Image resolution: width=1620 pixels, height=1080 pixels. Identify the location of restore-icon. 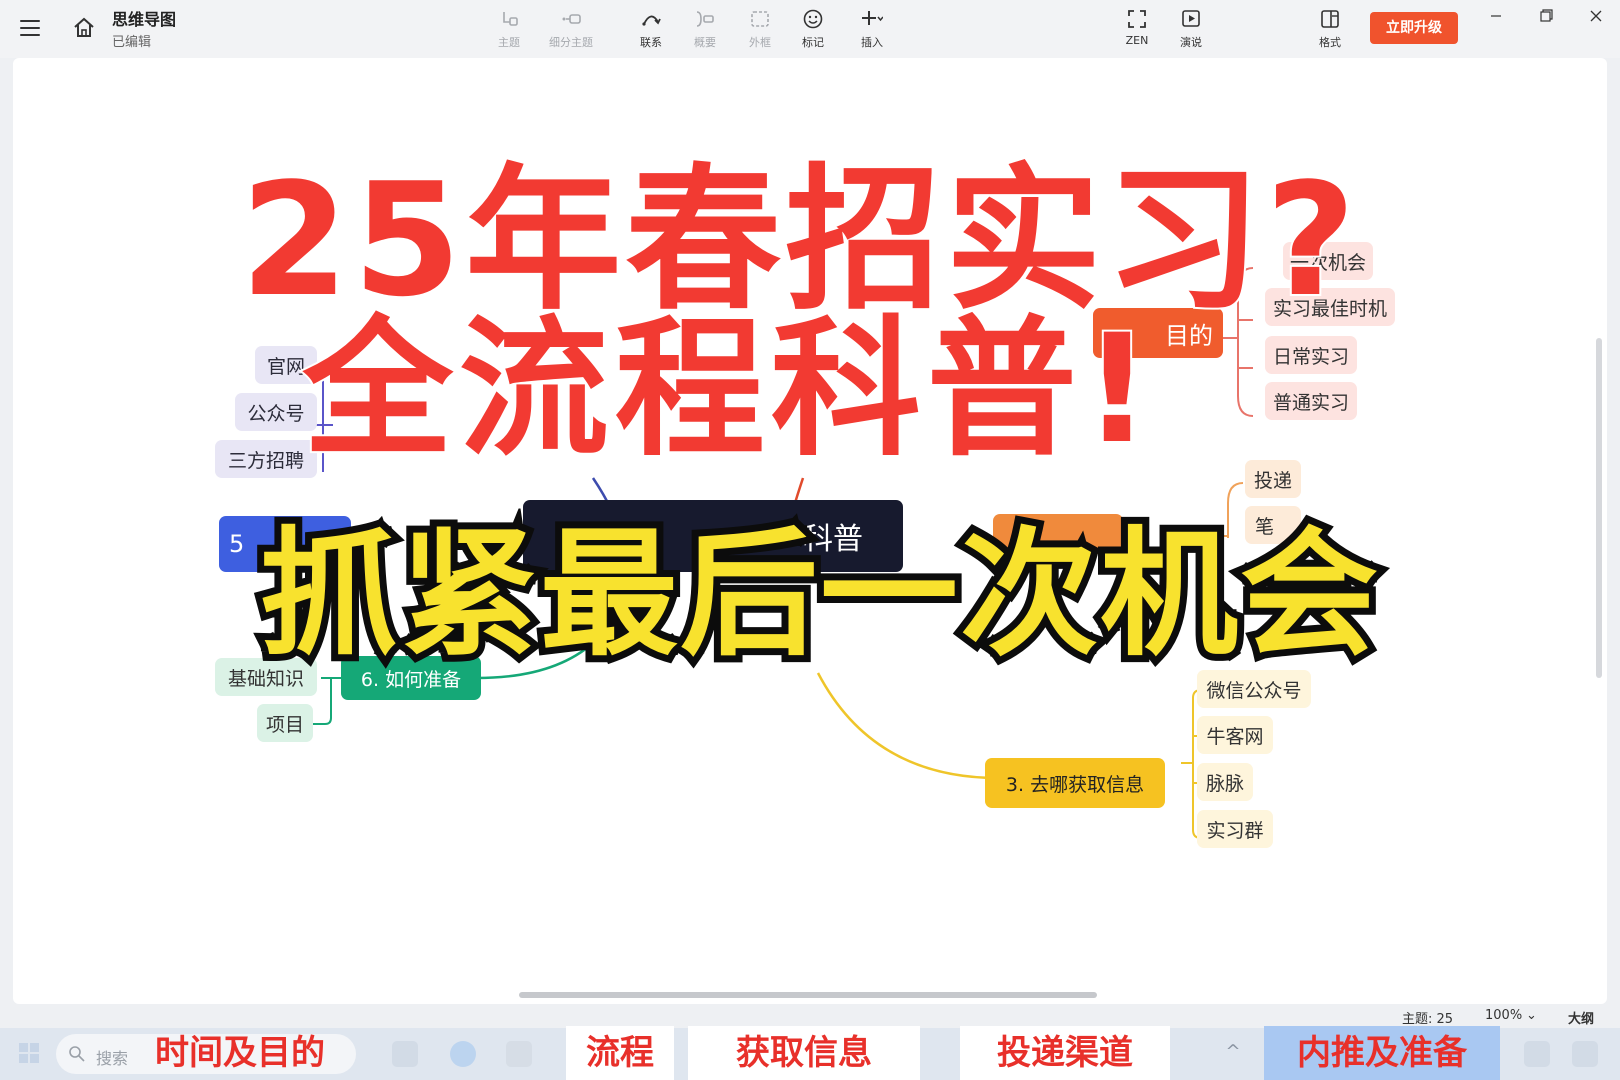
(1546, 16).